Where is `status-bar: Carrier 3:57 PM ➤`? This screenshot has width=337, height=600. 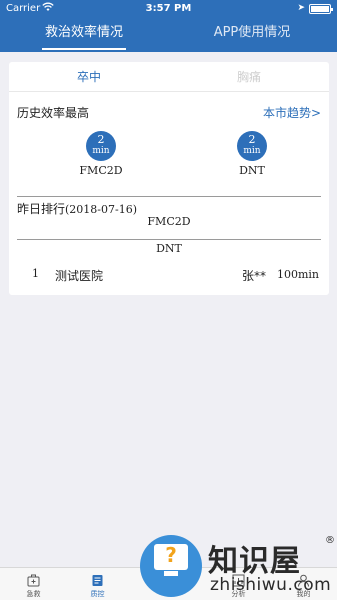 status-bar: Carrier 3:57 PM ➤ is located at coordinates (168, 9).